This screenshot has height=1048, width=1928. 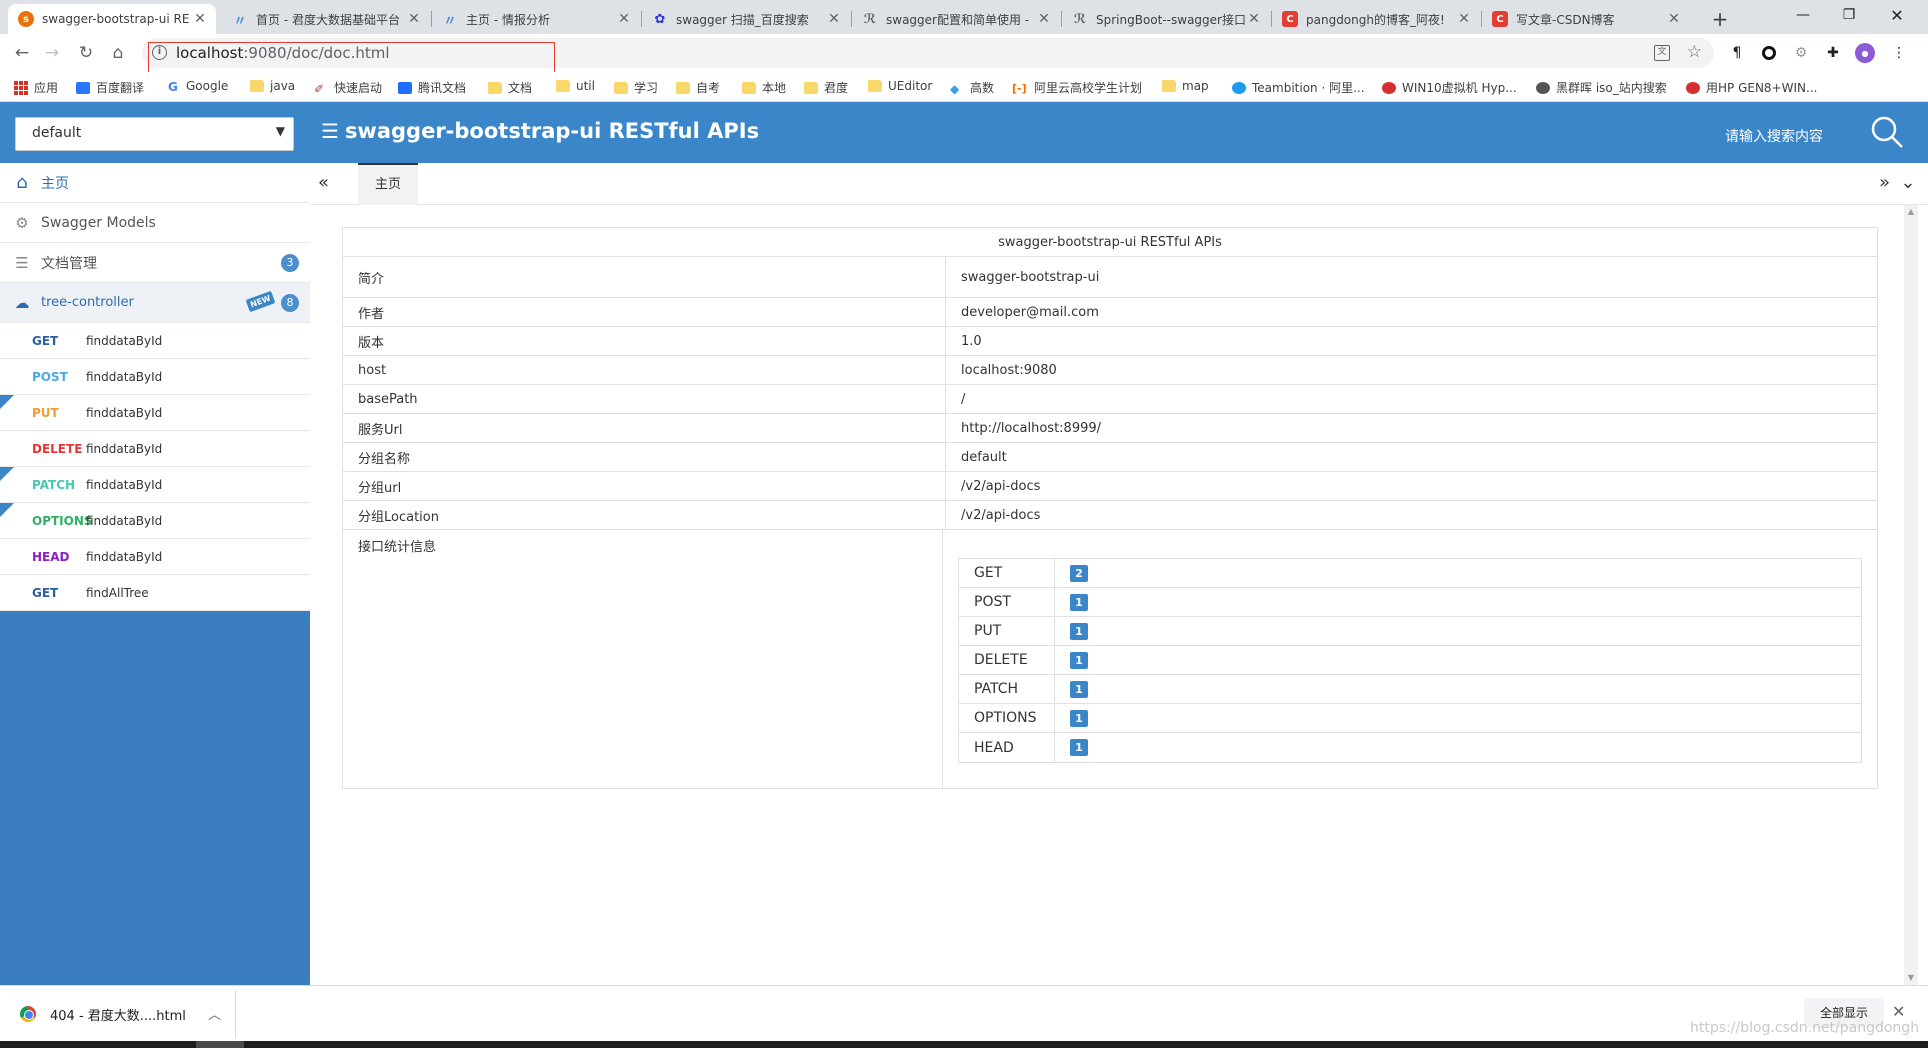 I want to click on scroll-tabs-right-icon: », so click(x=1884, y=182).